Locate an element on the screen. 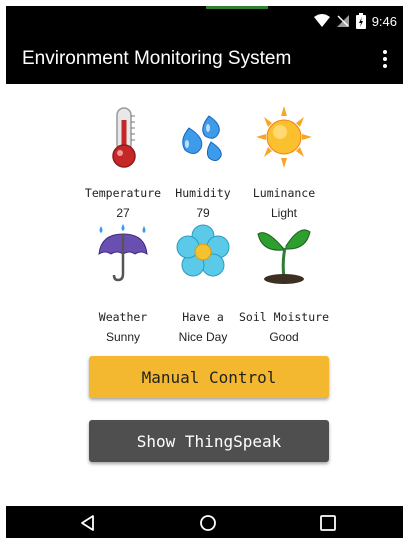 The height and width of the screenshot is (538, 407). back-icon is located at coordinates (88, 523).